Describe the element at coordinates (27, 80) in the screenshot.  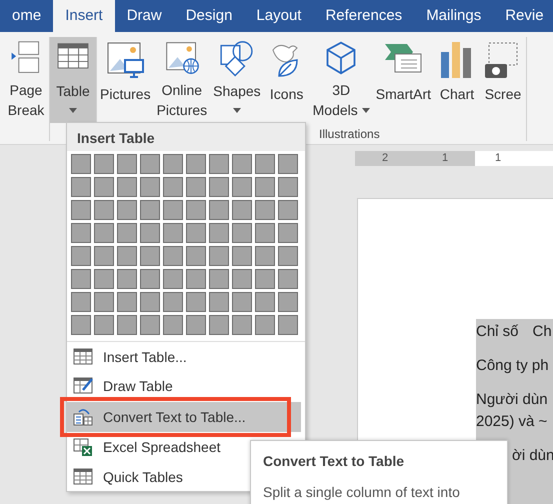
I see `ribbon-button: Page Break` at that location.